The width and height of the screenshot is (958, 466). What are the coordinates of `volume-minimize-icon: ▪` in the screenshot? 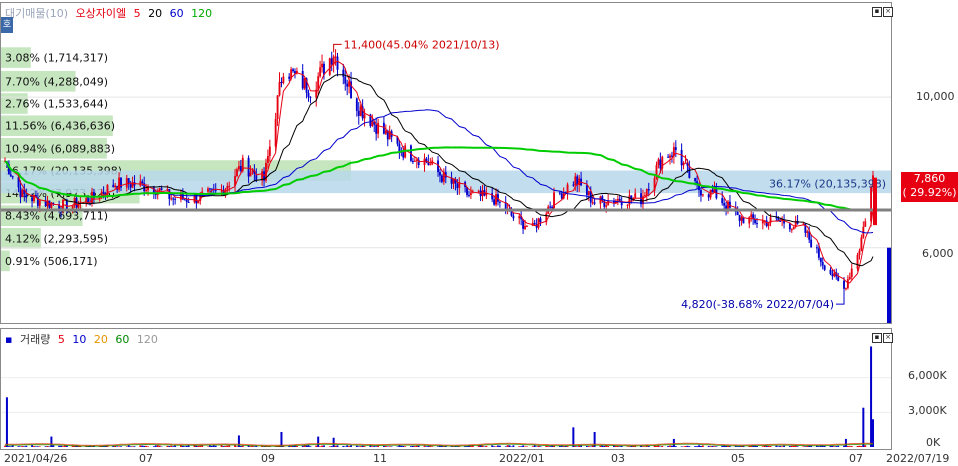 It's located at (877, 338).